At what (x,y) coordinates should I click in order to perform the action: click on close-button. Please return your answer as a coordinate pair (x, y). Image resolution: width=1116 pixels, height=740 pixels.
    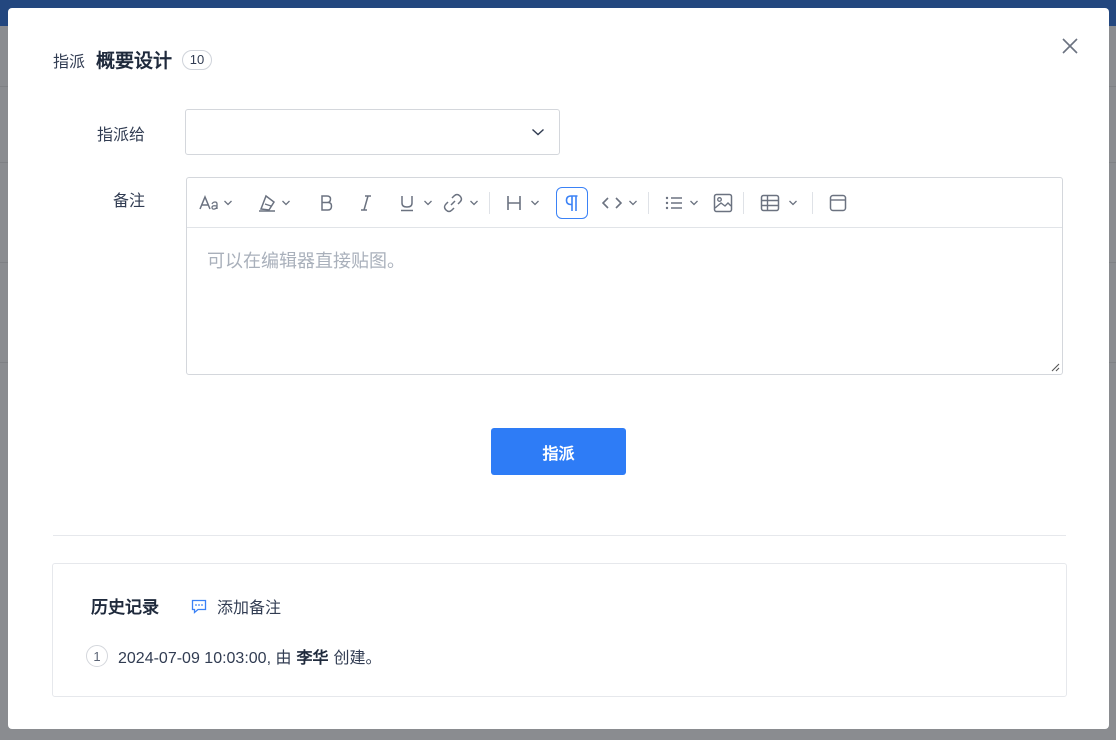
    Looking at the image, I should click on (1070, 46).